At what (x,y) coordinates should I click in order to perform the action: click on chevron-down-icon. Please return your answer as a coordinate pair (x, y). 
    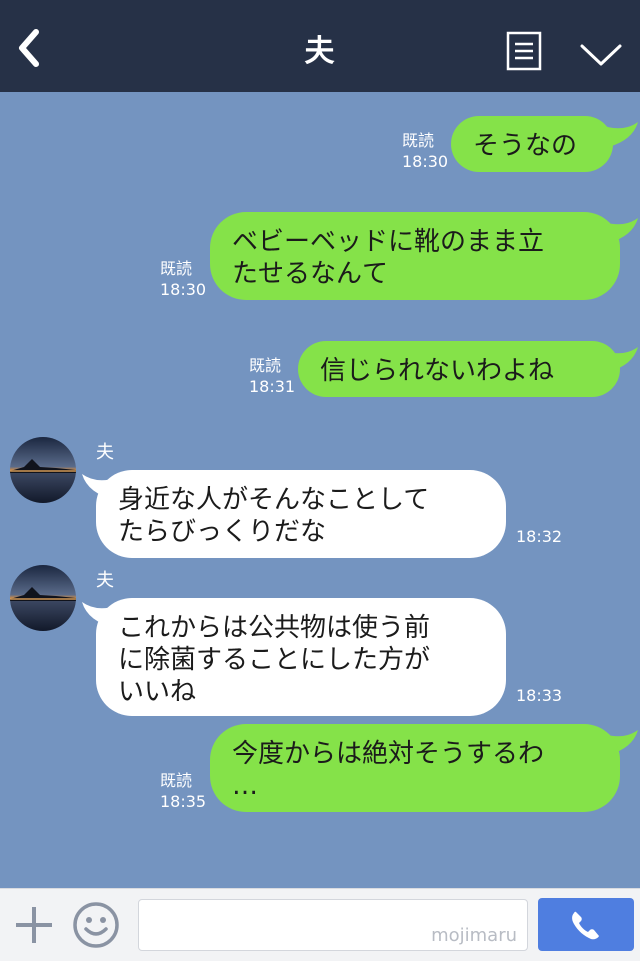
    Looking at the image, I should click on (601, 55).